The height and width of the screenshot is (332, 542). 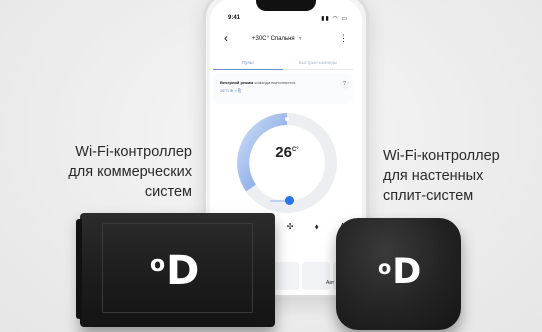 What do you see at coordinates (234, 18) in the screenshot?
I see `status-time: 9:41` at bounding box center [234, 18].